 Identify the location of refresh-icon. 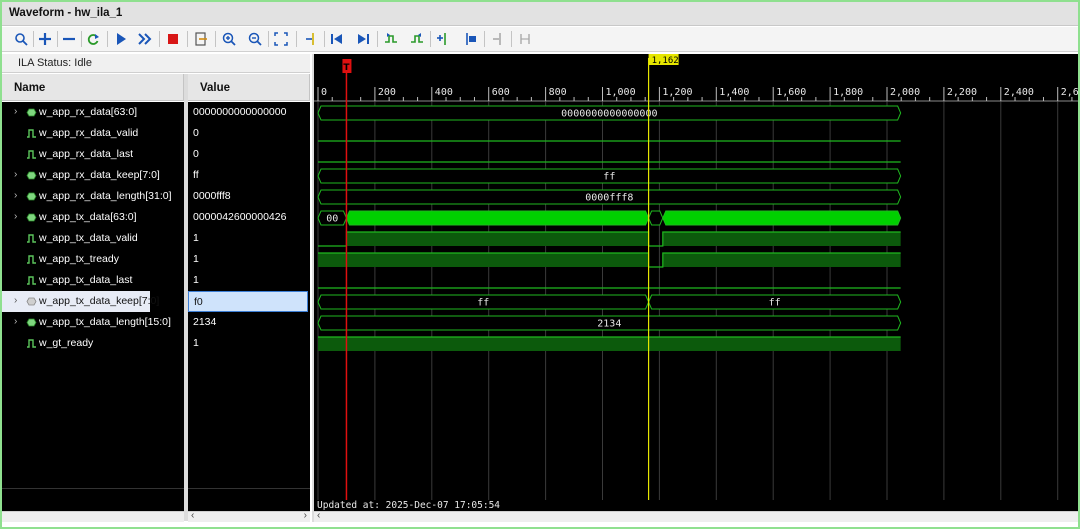
(93, 39).